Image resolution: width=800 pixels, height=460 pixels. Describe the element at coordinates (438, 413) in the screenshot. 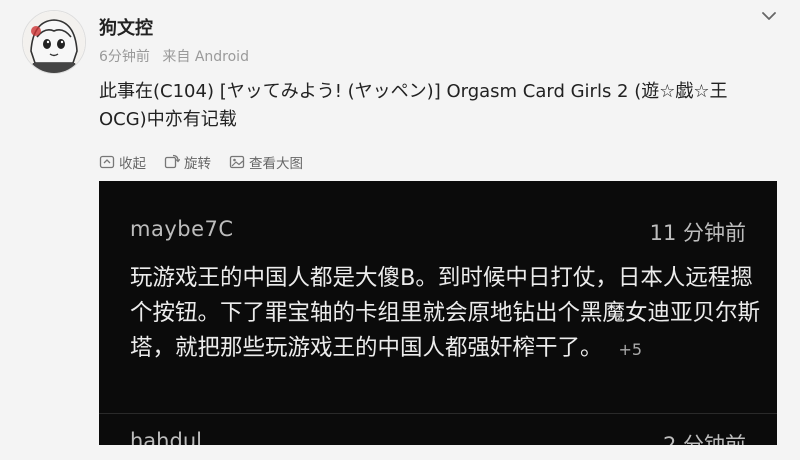

I see `comment-divider` at that location.